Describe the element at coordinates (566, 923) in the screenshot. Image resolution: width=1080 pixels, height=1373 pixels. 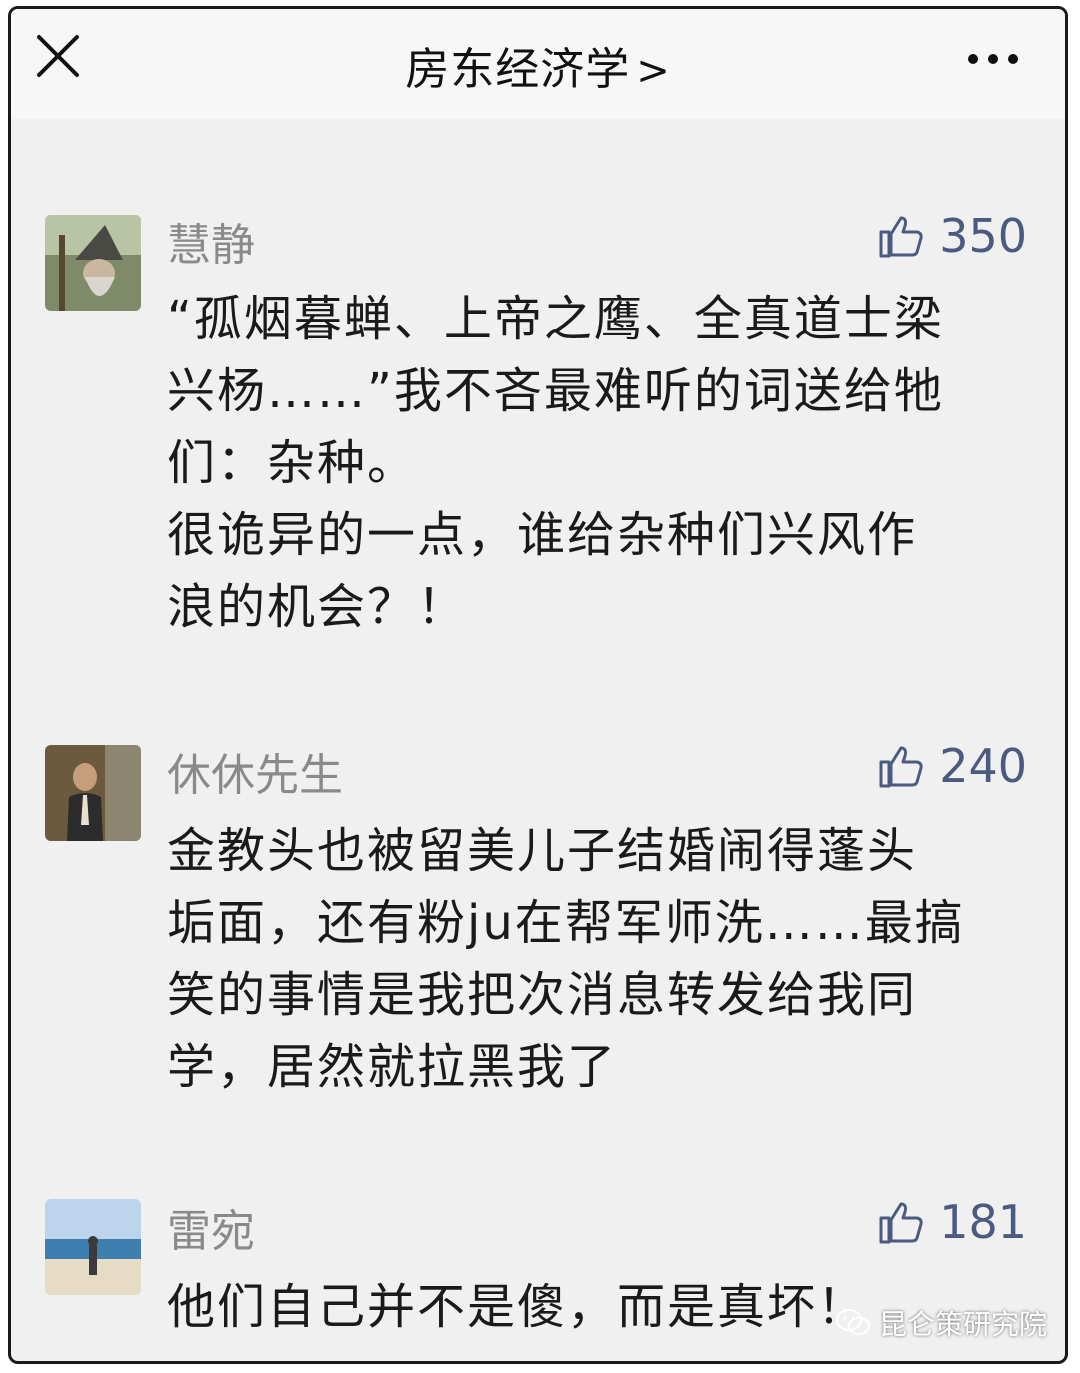
I see `comment-line: 垢面，还有粉ju在帮军师洗……最搞` at that location.